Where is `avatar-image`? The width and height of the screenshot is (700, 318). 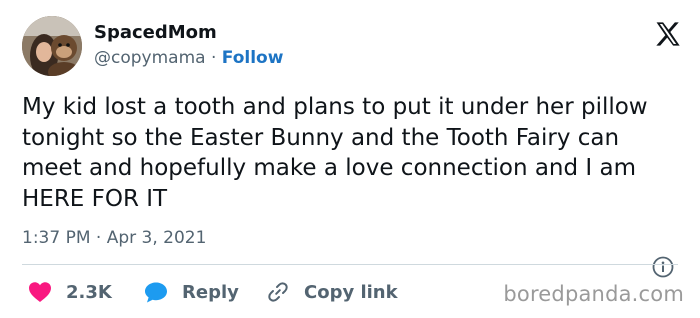 avatar-image is located at coordinates (52, 46).